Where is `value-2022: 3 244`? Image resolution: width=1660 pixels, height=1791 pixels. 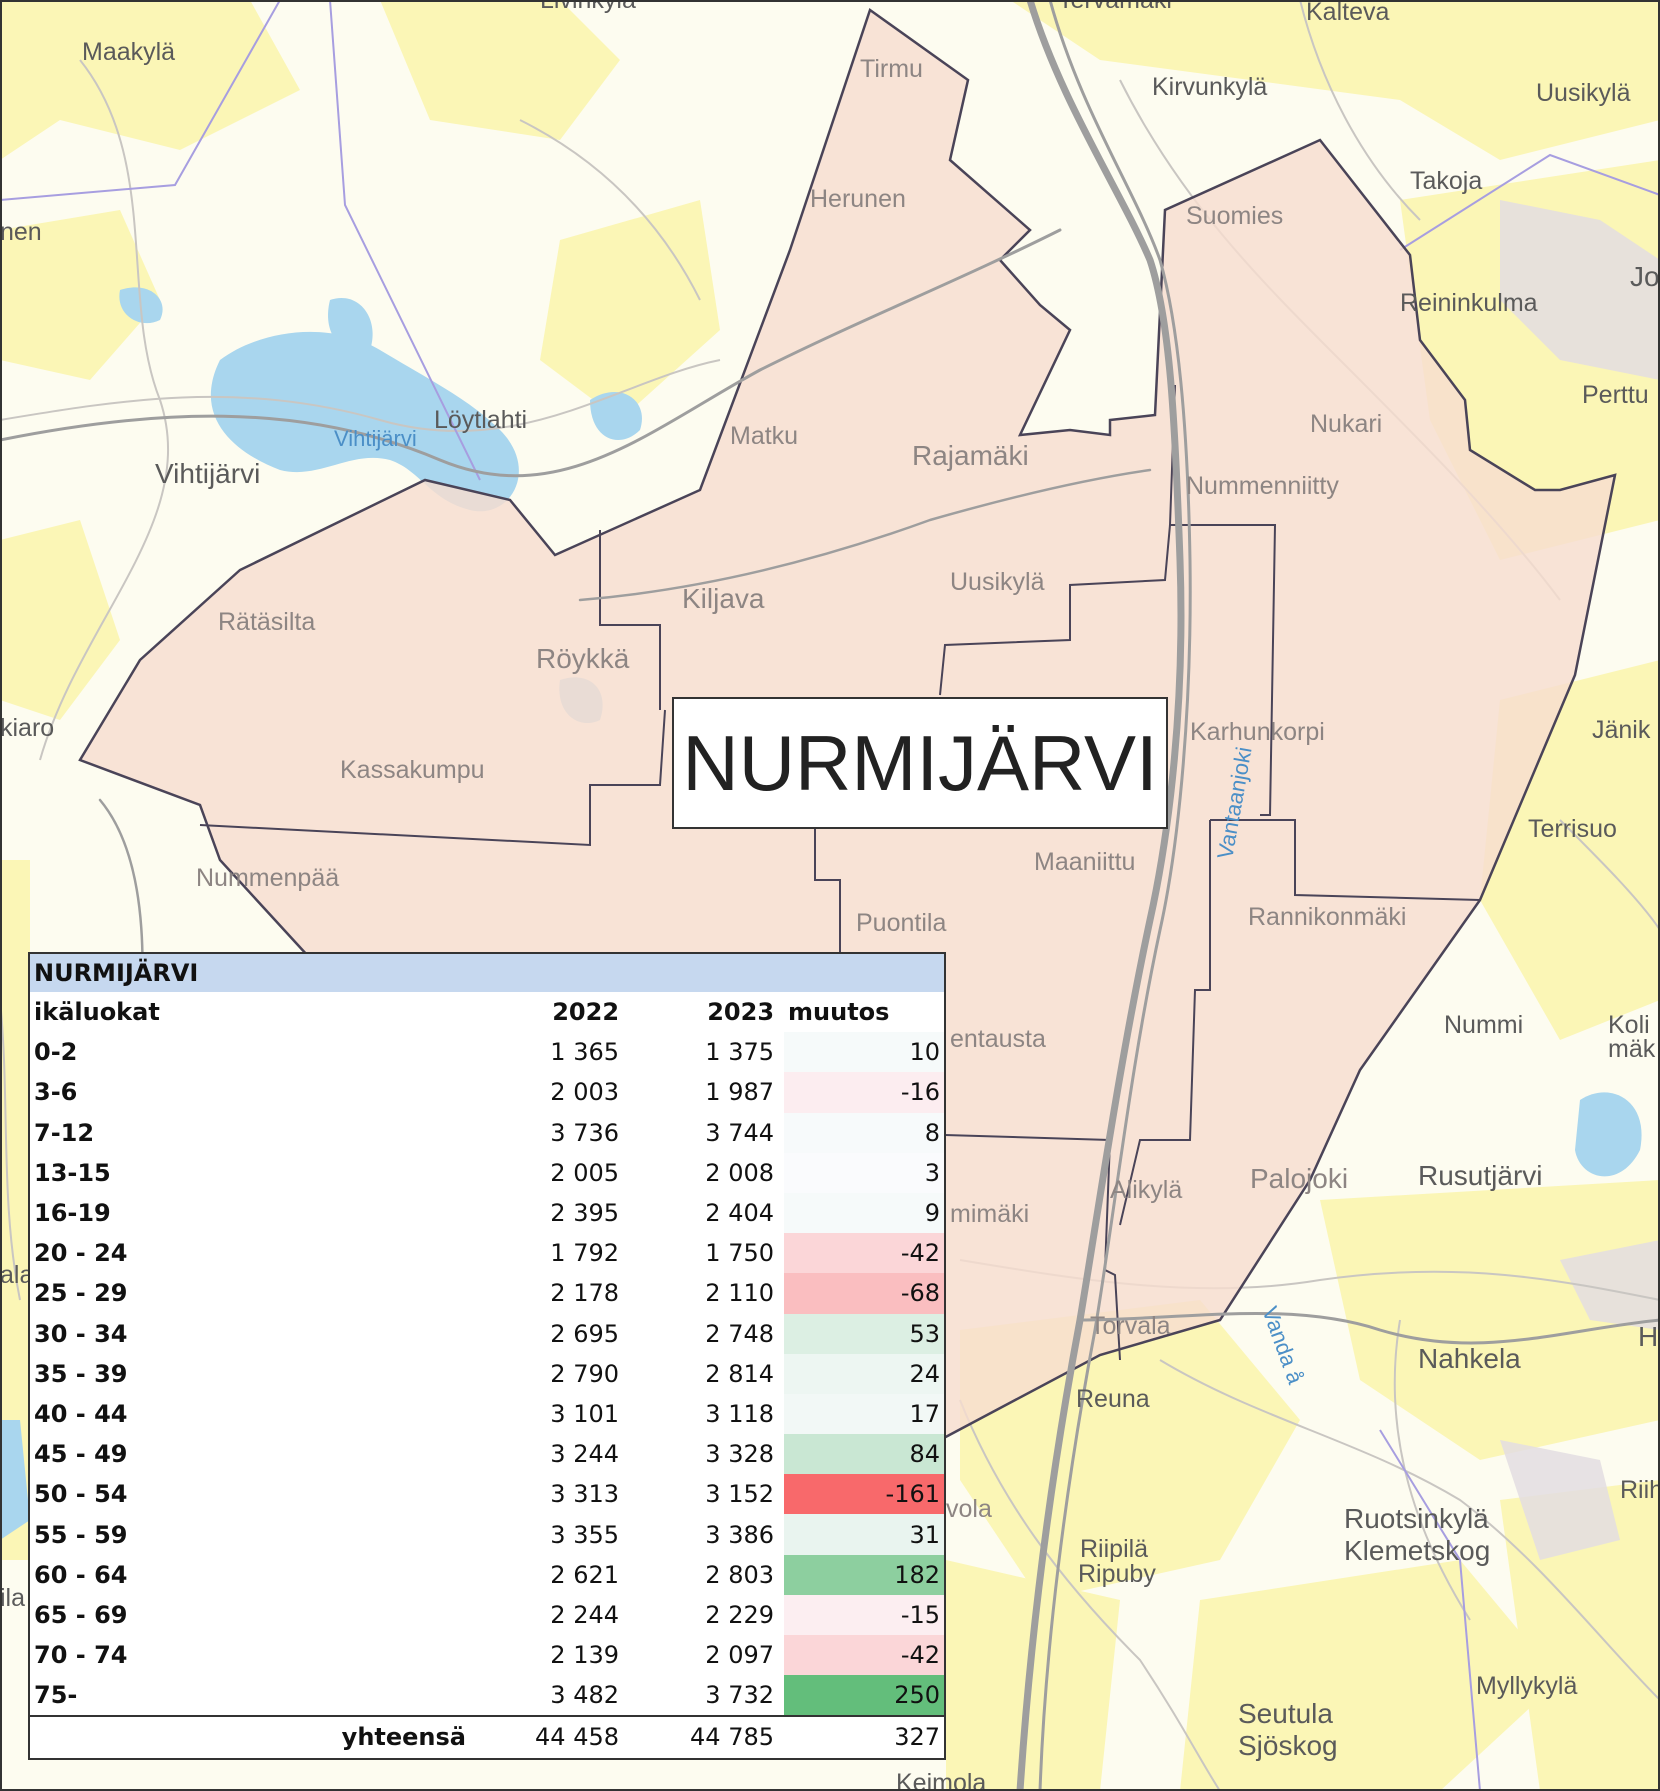 value-2022: 3 244 is located at coordinates (585, 1454).